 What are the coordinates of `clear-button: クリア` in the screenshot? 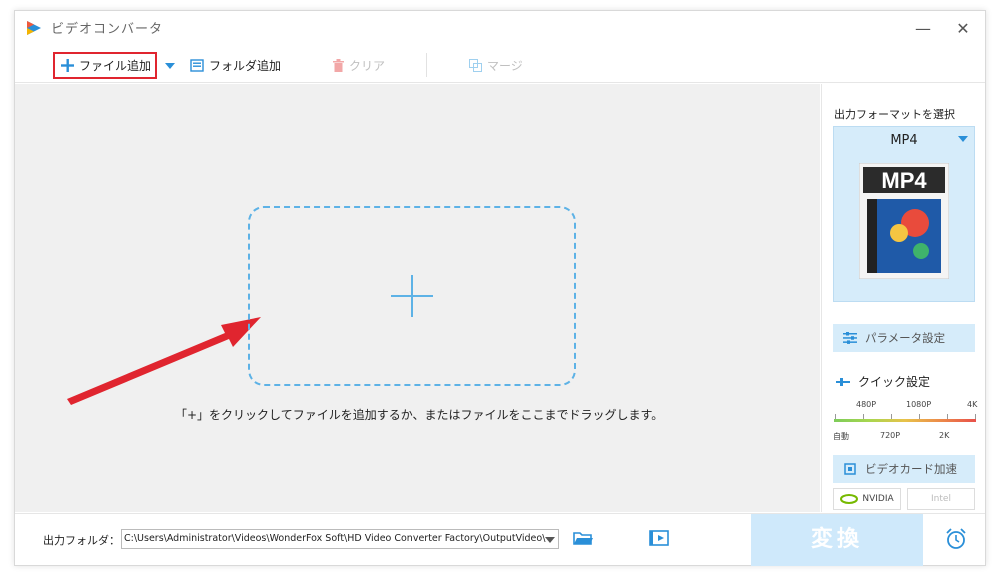 It's located at (359, 65).